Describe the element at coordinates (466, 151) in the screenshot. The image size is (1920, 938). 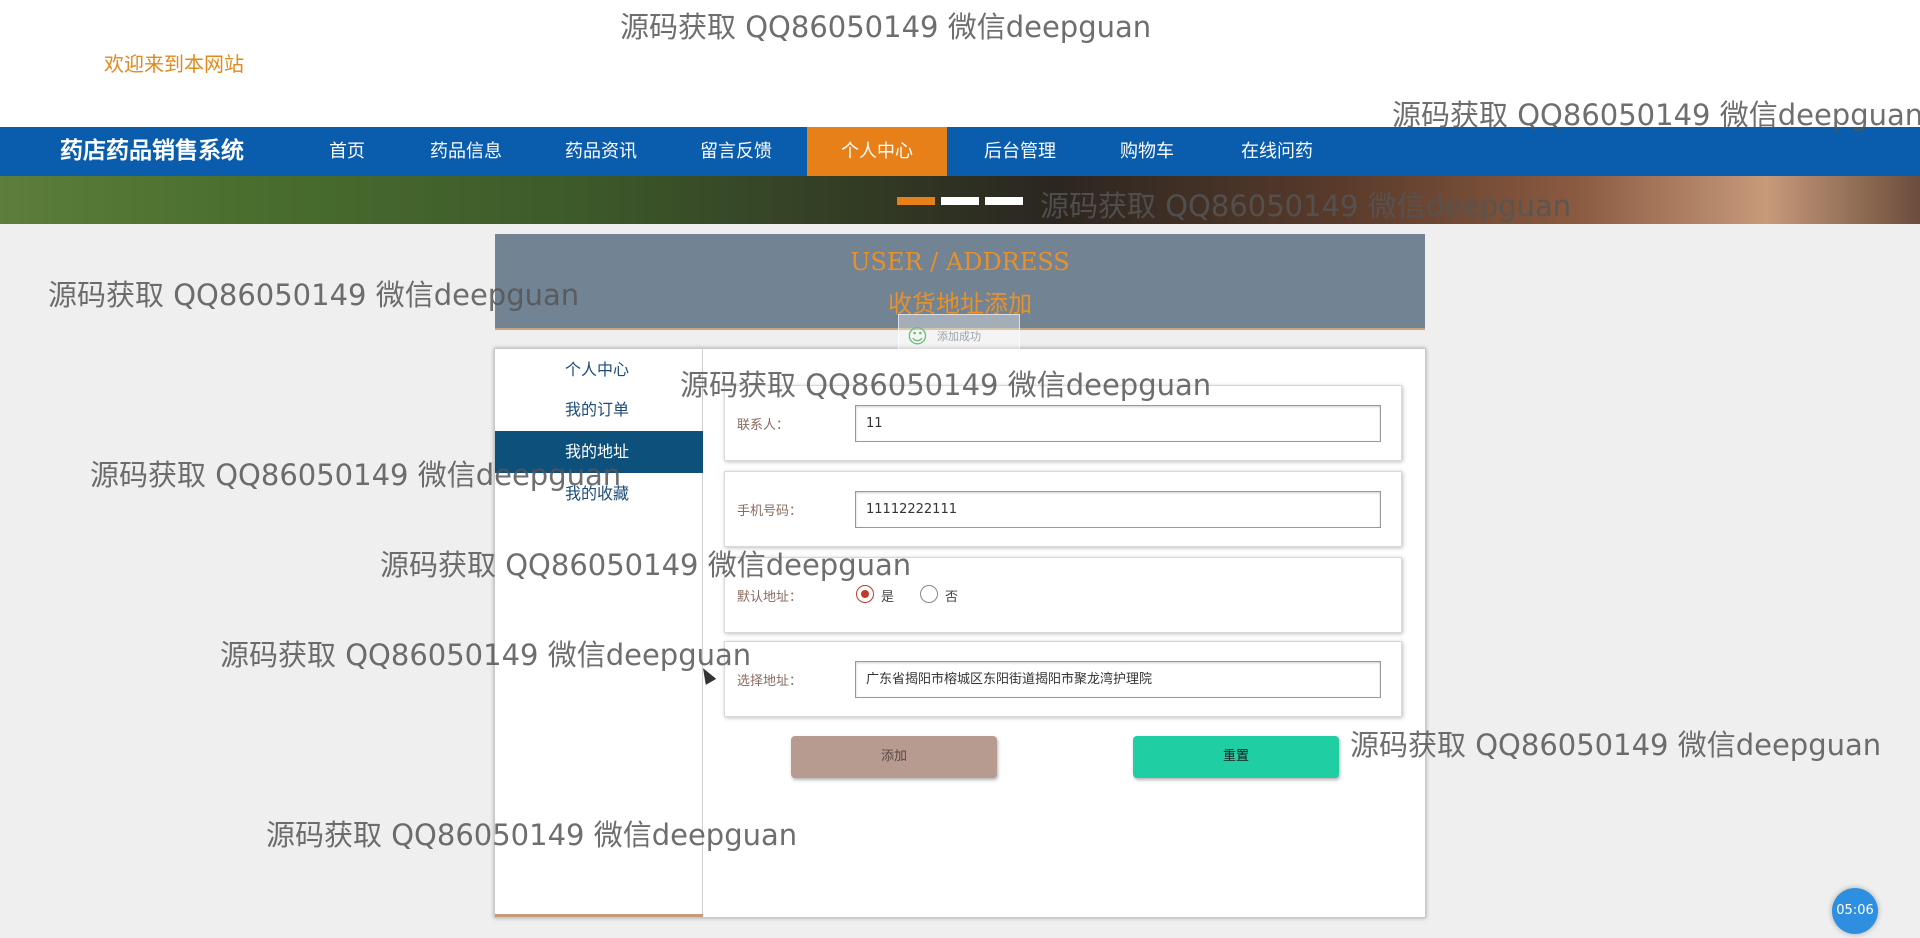
I see `nav-medicine-info: 药品信息` at that location.